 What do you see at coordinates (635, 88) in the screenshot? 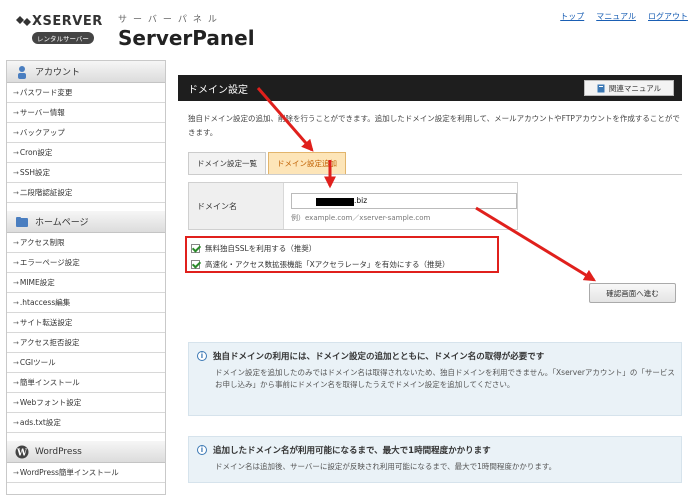
I see `related-manual-label: 関連マニュアル` at bounding box center [635, 88].